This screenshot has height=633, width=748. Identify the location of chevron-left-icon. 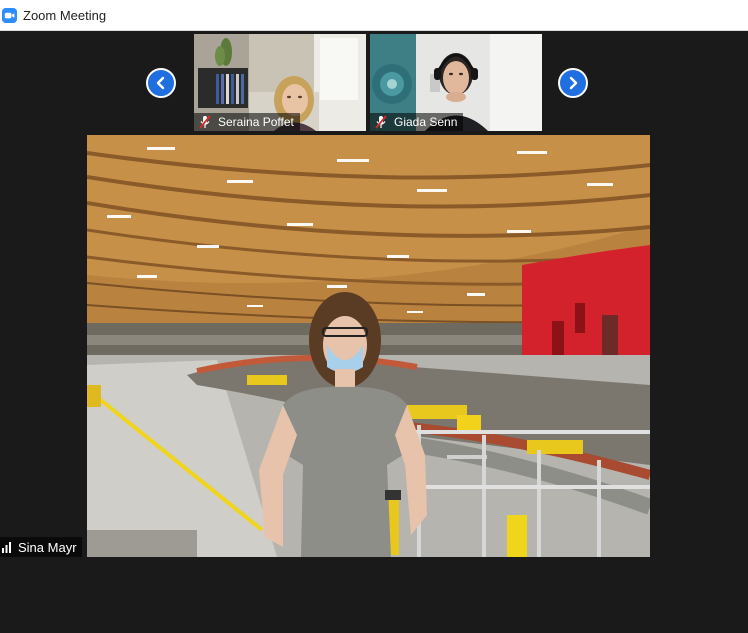
(160, 83).